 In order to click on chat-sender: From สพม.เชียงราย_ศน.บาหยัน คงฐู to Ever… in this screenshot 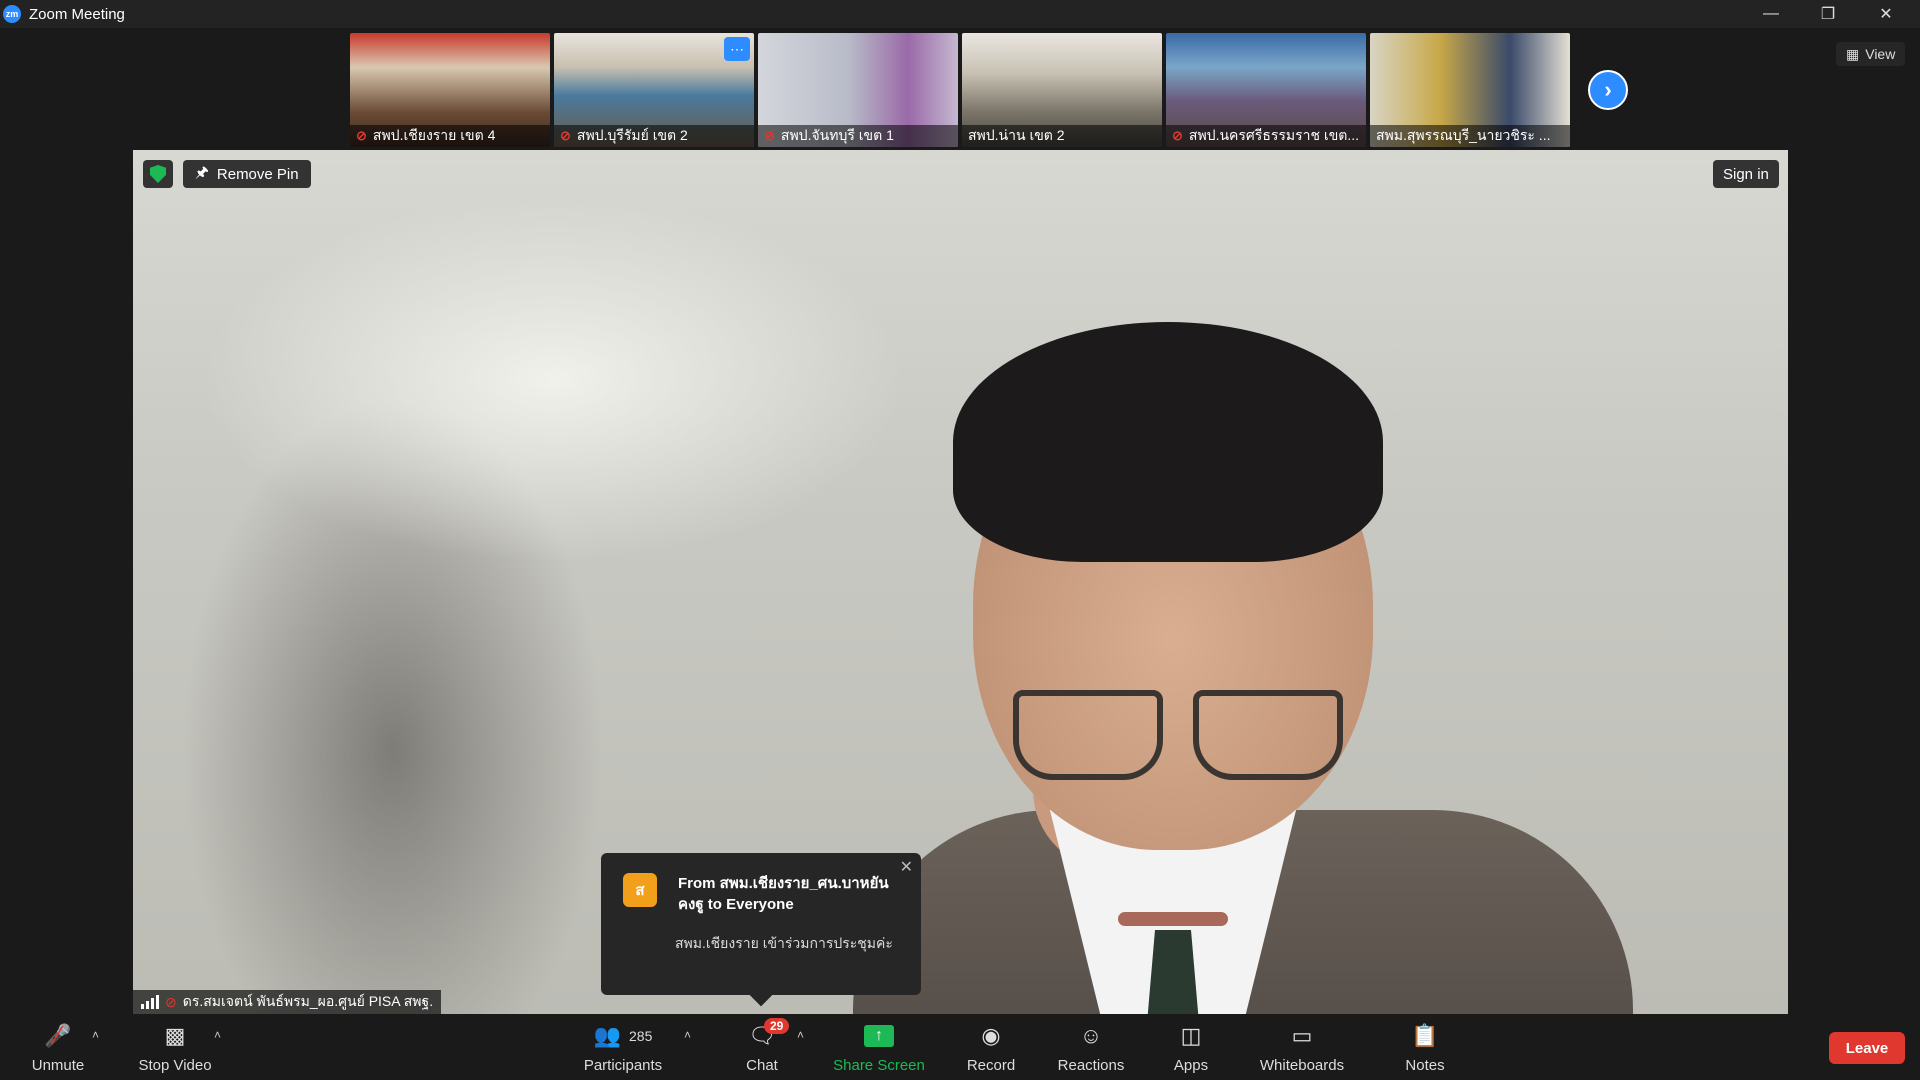, I will do `click(783, 894)`.